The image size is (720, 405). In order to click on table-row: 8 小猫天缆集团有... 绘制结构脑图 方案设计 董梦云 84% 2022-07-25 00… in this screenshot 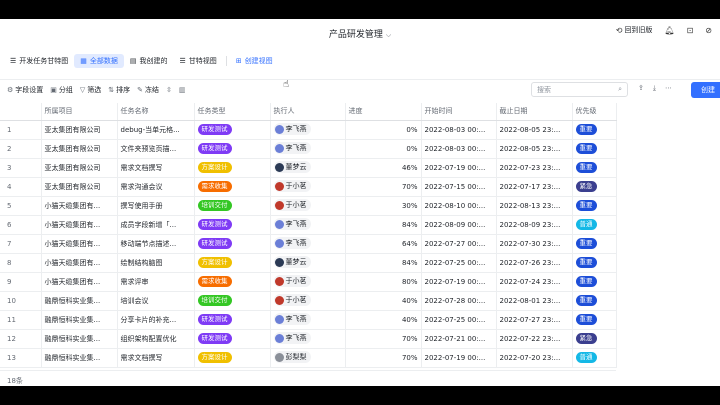, I will do `click(308, 263)`.